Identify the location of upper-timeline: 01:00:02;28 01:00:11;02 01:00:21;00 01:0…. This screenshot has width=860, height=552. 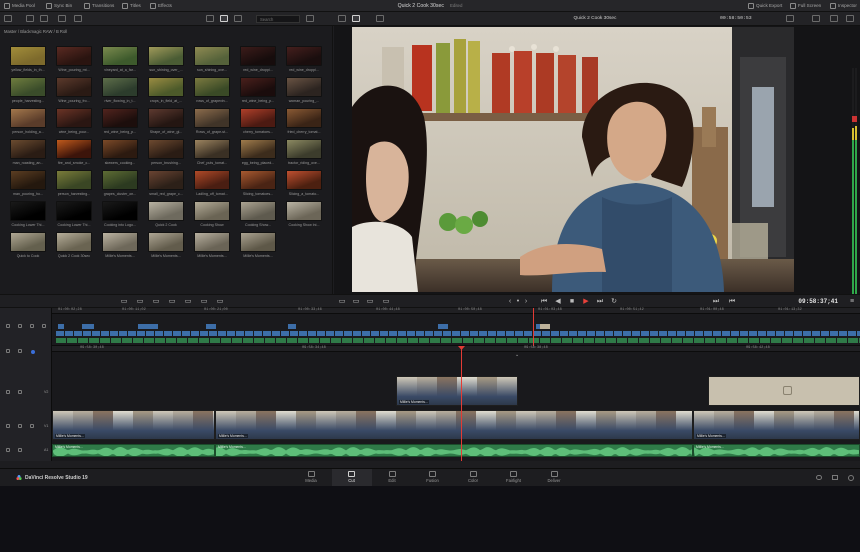
(430, 327).